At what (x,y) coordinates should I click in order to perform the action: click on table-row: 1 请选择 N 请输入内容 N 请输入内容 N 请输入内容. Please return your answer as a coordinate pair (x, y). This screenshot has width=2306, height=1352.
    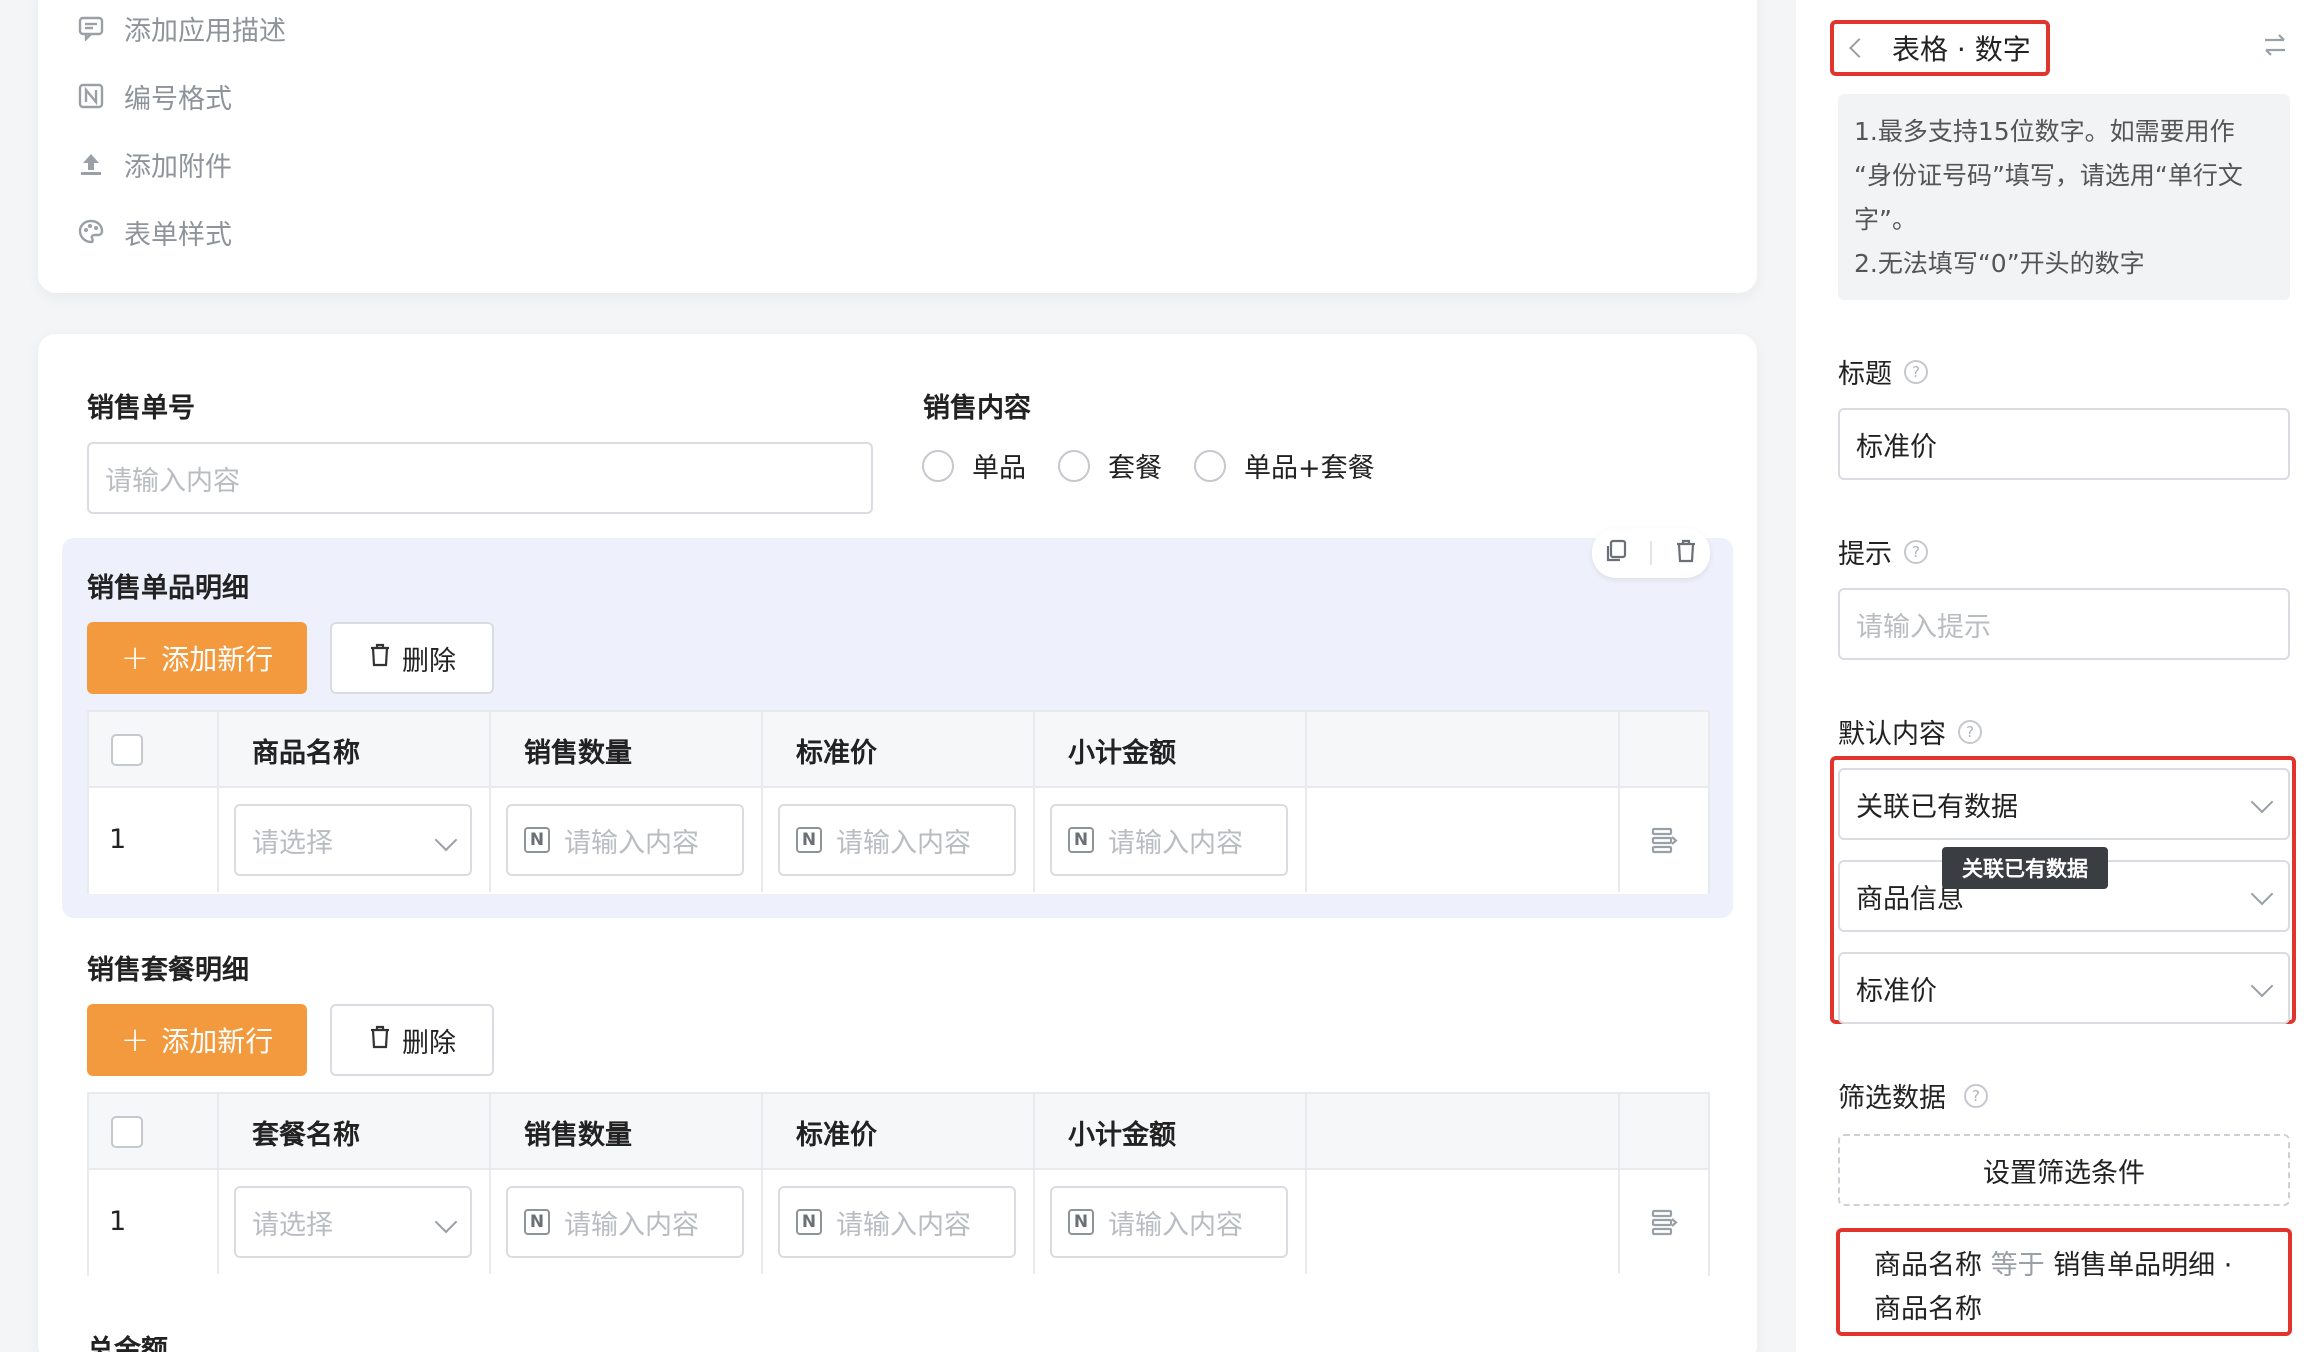
    Looking at the image, I should click on (898, 841).